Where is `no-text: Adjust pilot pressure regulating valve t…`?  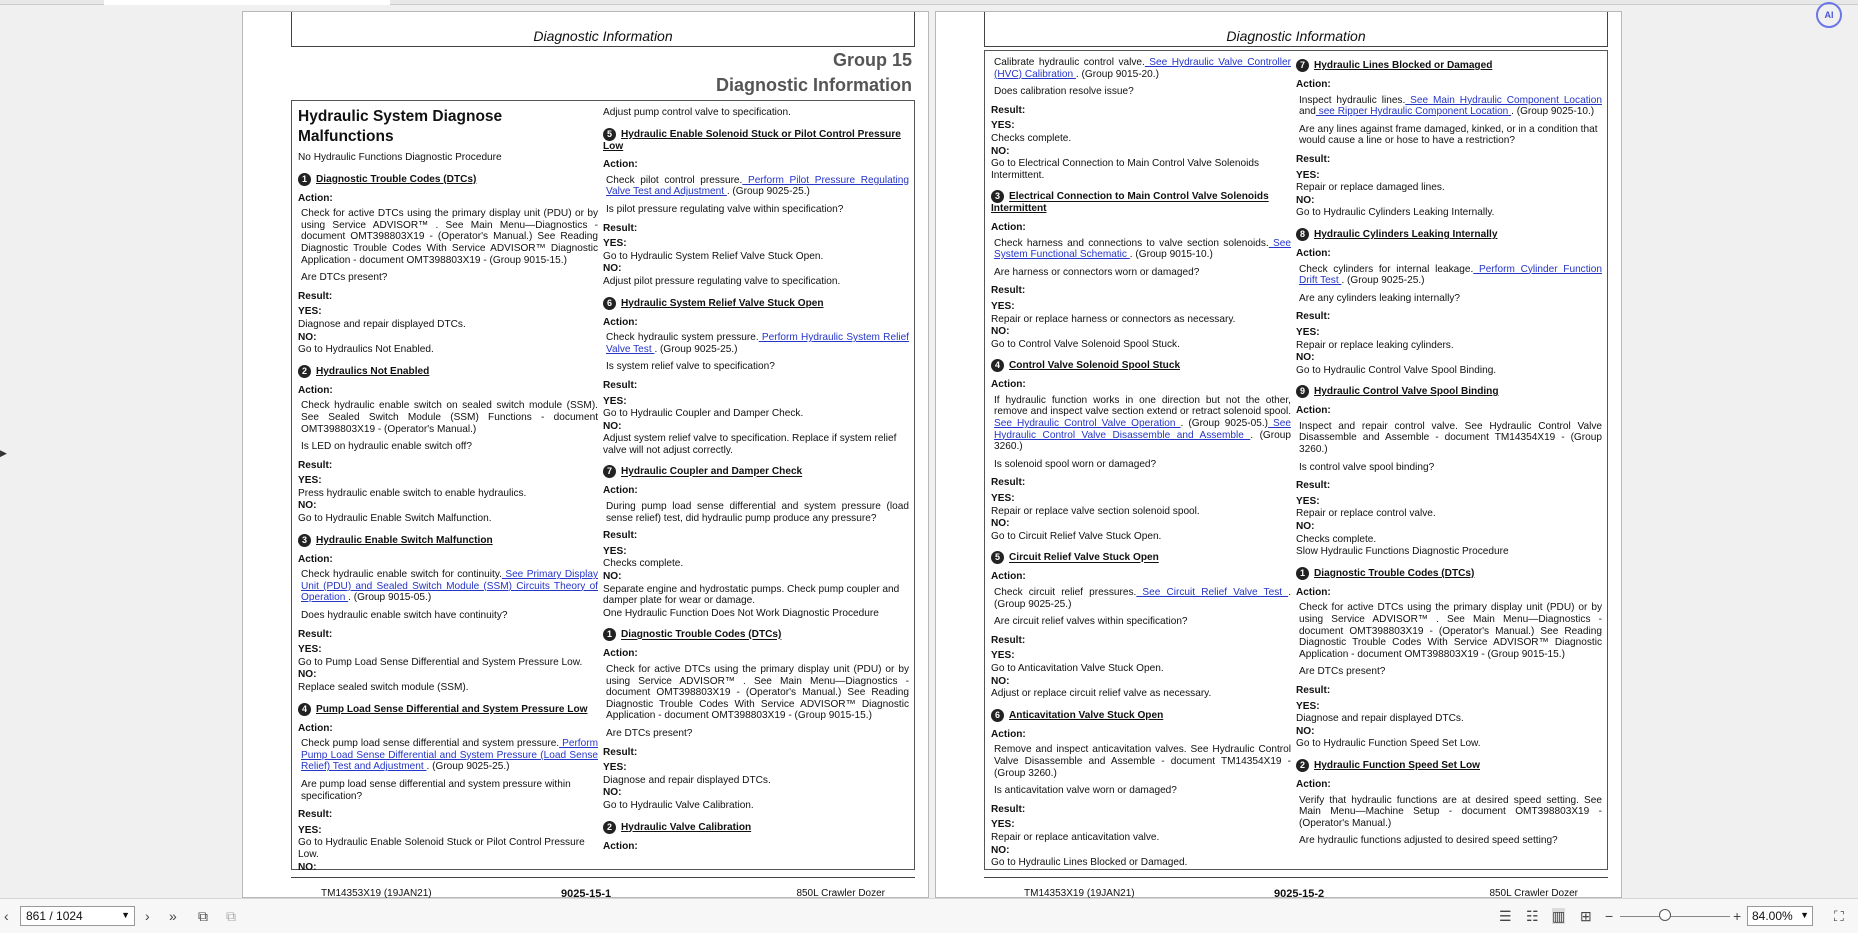 no-text: Adjust pilot pressure regulating valve t… is located at coordinates (722, 281).